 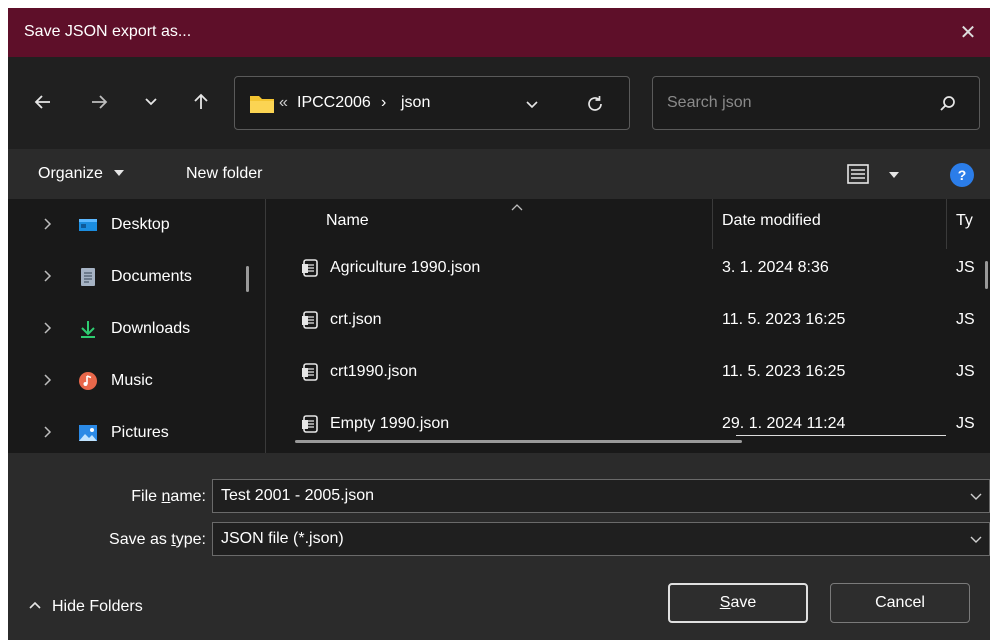 I want to click on cancel-button: Cancel, so click(x=900, y=603).